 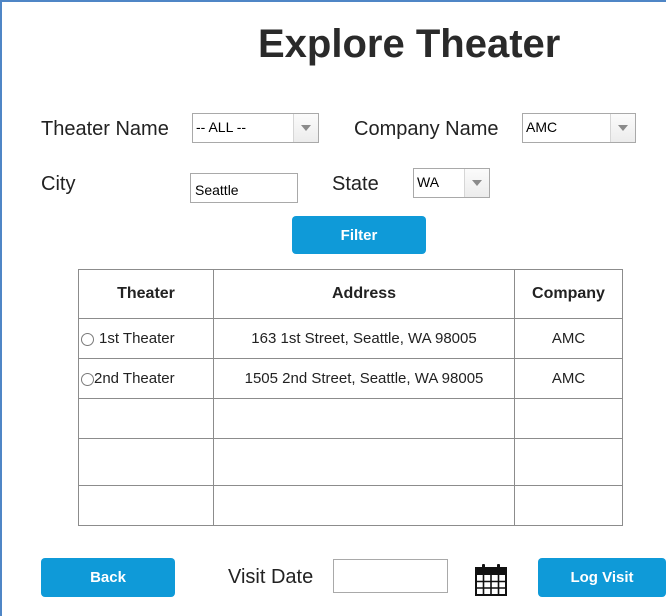 I want to click on company-name-select: AMC, so click(x=579, y=128).